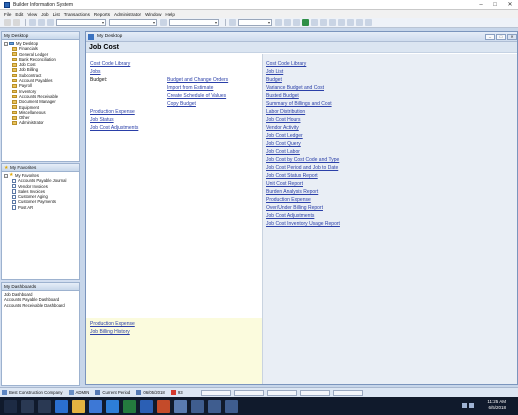  What do you see at coordinates (129, 406) in the screenshot?
I see `excel-taskbar-icon` at bounding box center [129, 406].